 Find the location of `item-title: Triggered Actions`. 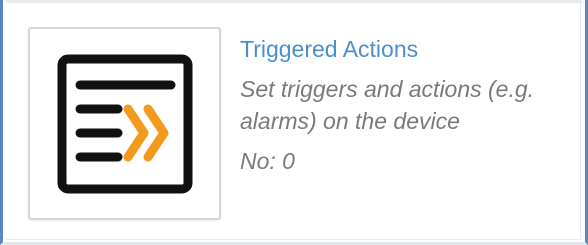

item-title: Triggered Actions is located at coordinates (329, 49).